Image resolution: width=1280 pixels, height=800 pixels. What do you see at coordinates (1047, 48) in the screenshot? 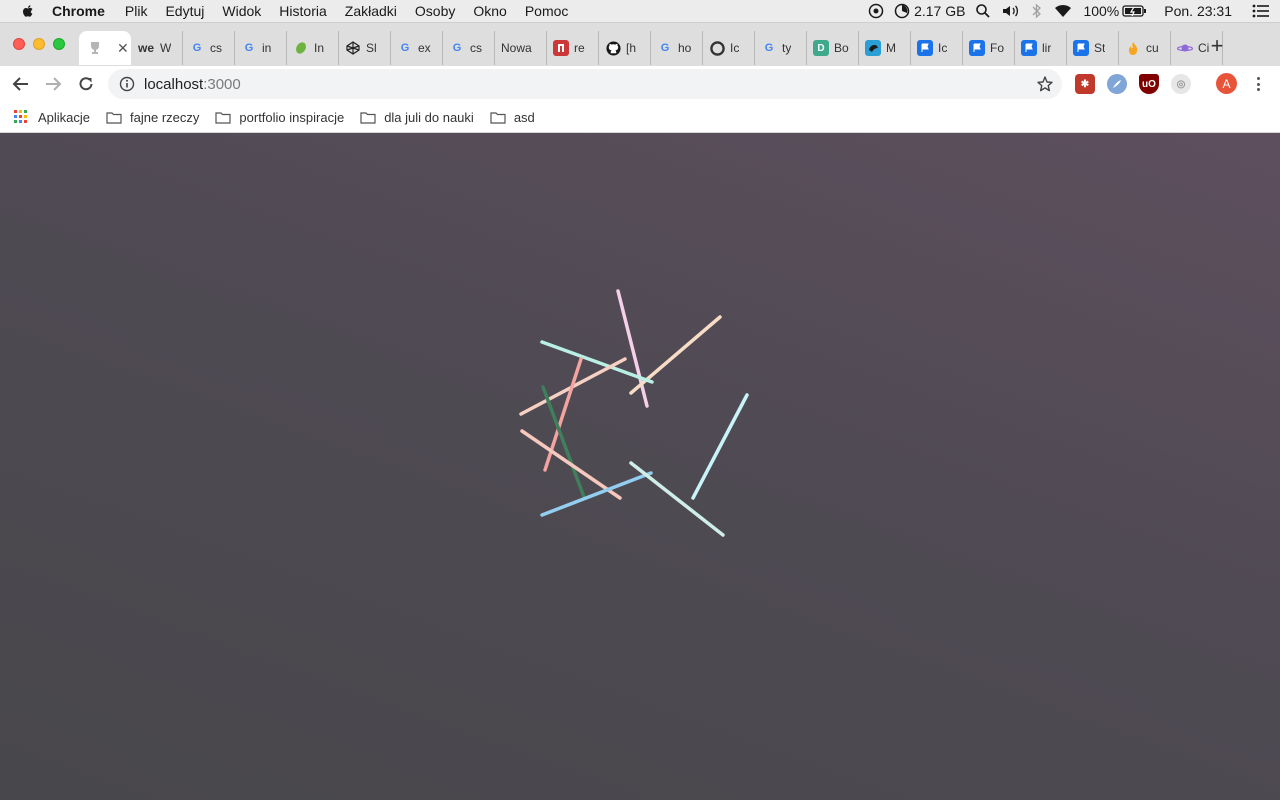
I see `tab-label: lir` at bounding box center [1047, 48].